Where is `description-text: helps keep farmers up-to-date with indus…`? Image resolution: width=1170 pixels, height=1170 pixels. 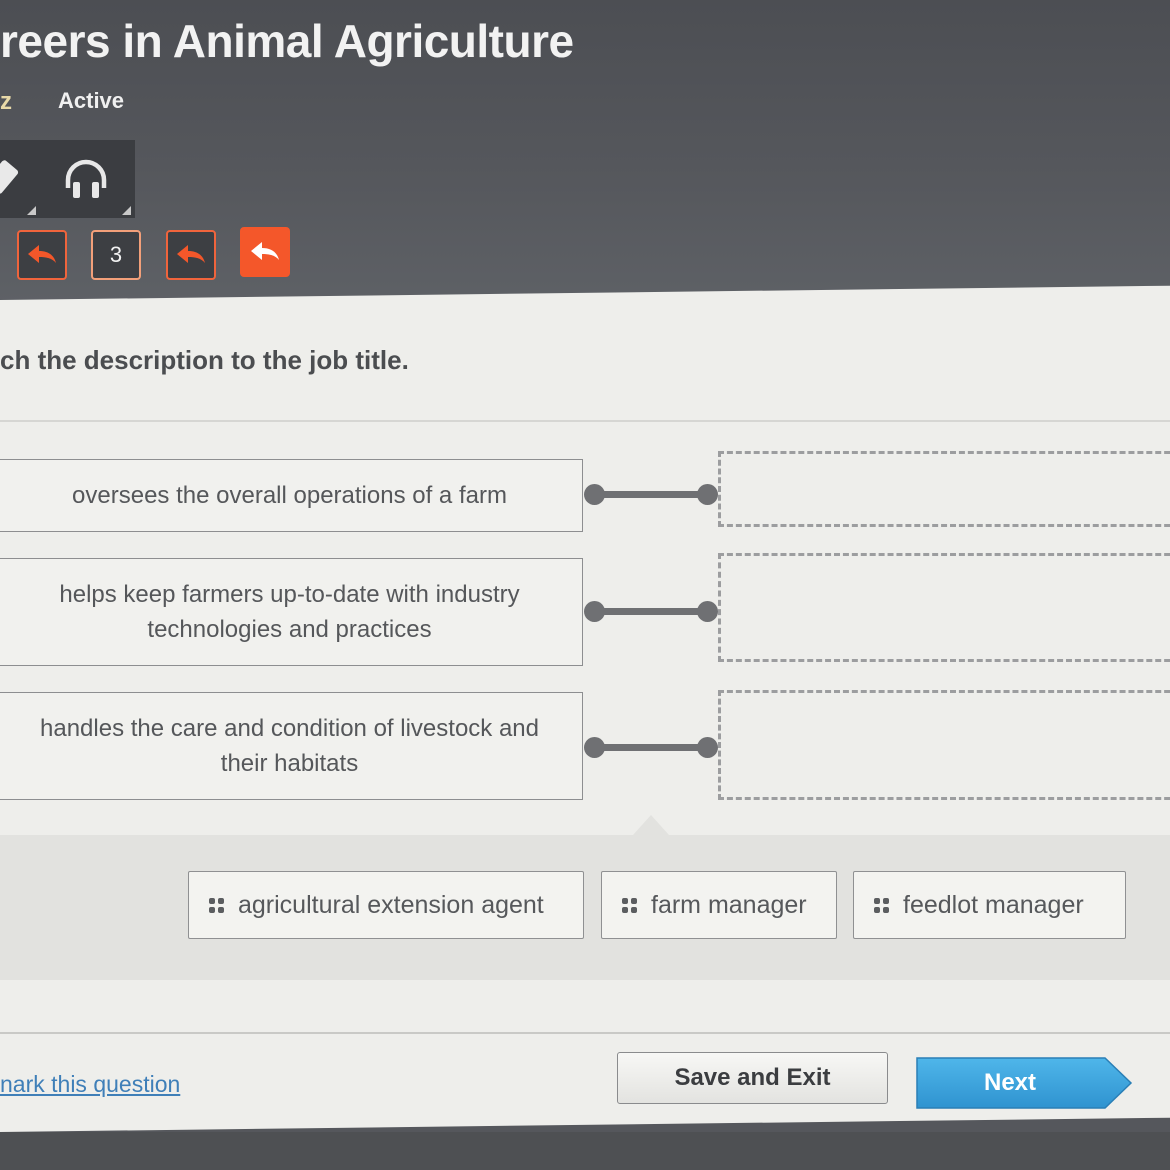 description-text: helps keep farmers up-to-date with indus… is located at coordinates (289, 612).